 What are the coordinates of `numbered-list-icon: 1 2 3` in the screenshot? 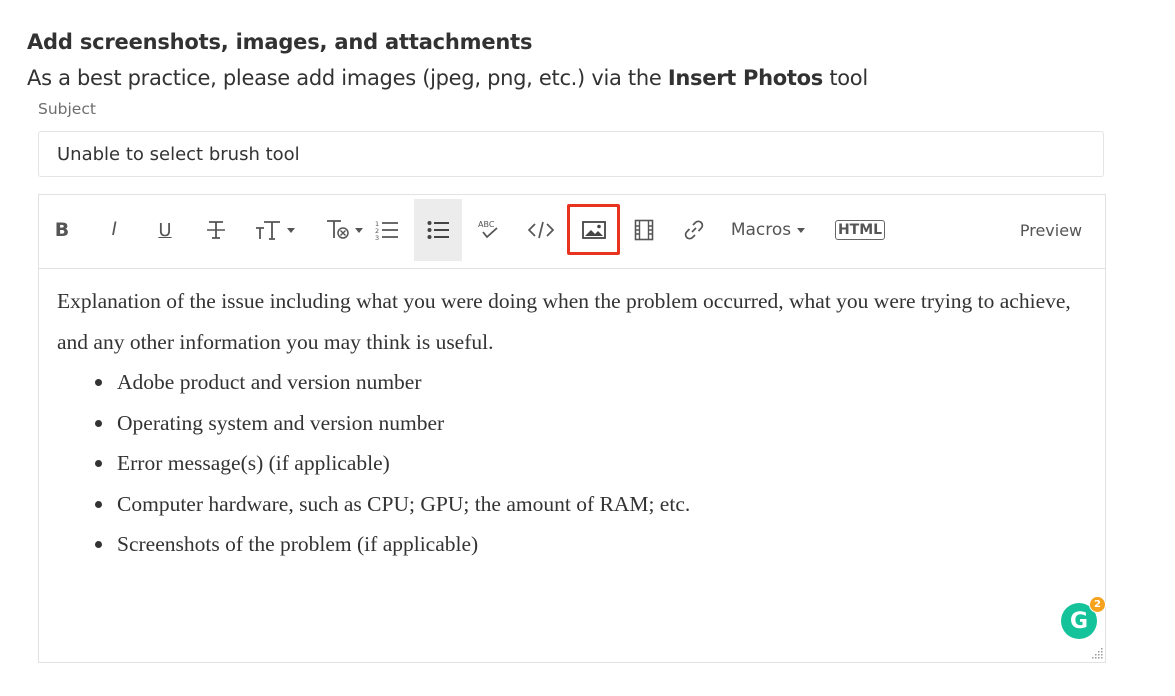 It's located at (386, 230).